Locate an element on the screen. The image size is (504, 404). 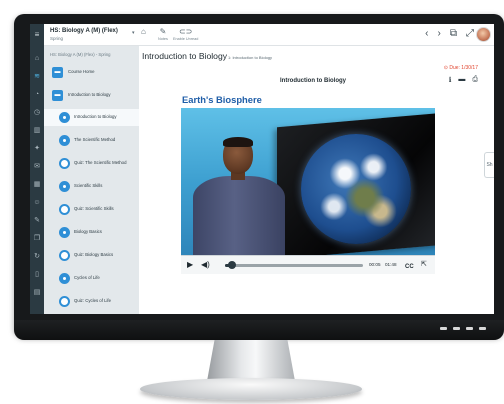
due-date-text: Due: 1/30/17 is located at coordinates (463, 68).